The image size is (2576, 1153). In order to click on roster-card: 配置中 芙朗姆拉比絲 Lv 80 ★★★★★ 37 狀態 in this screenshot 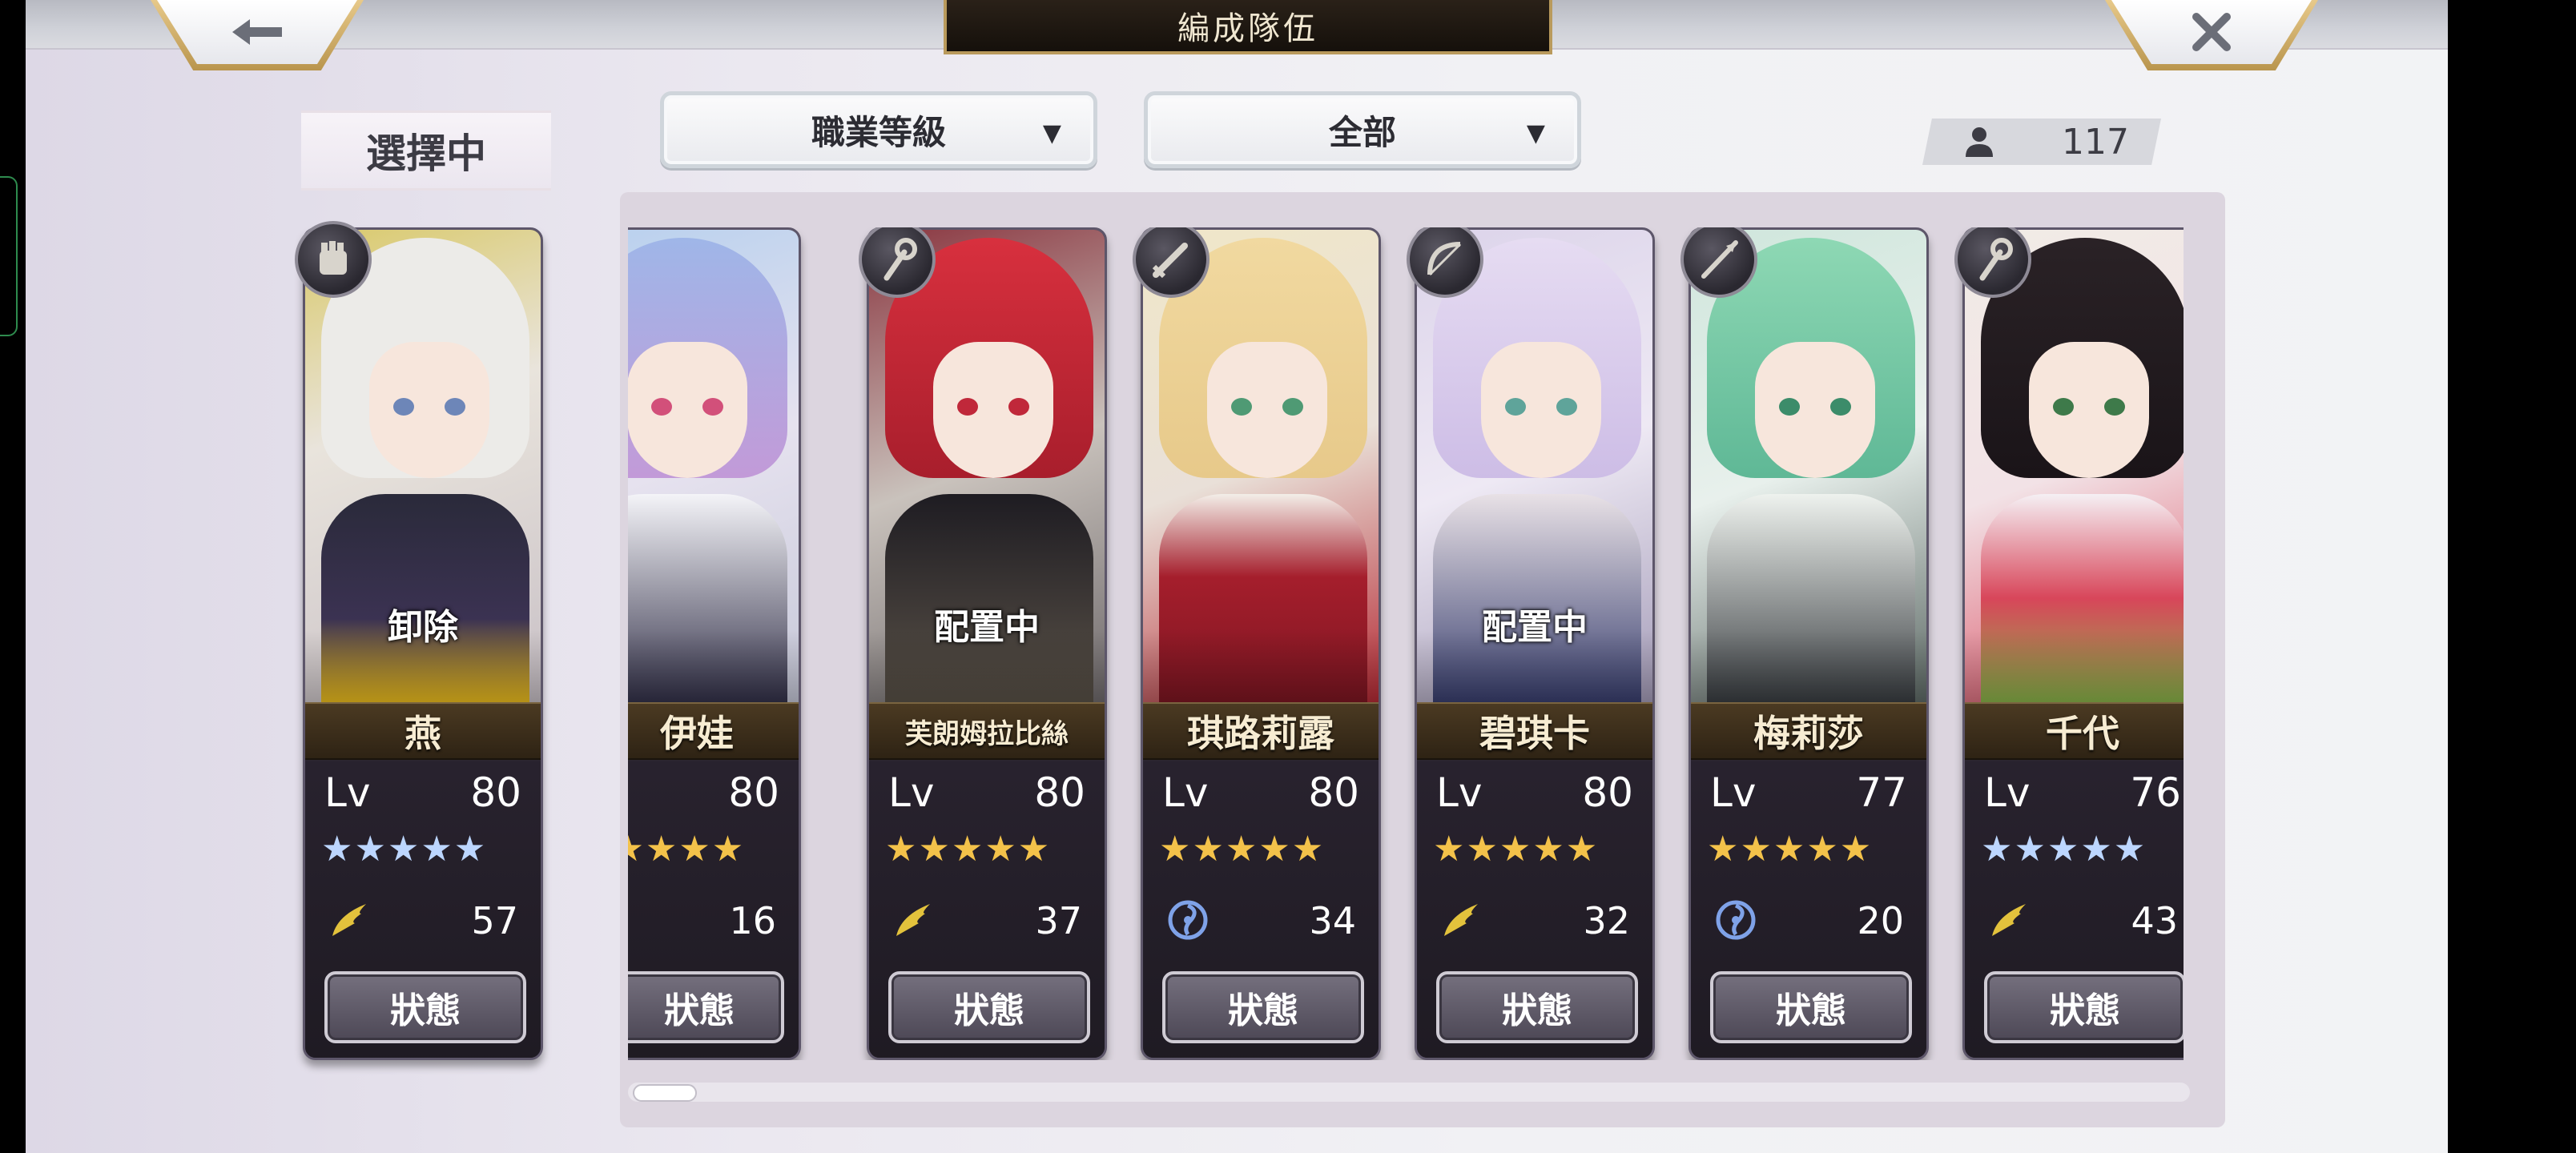, I will do `click(987, 644)`.